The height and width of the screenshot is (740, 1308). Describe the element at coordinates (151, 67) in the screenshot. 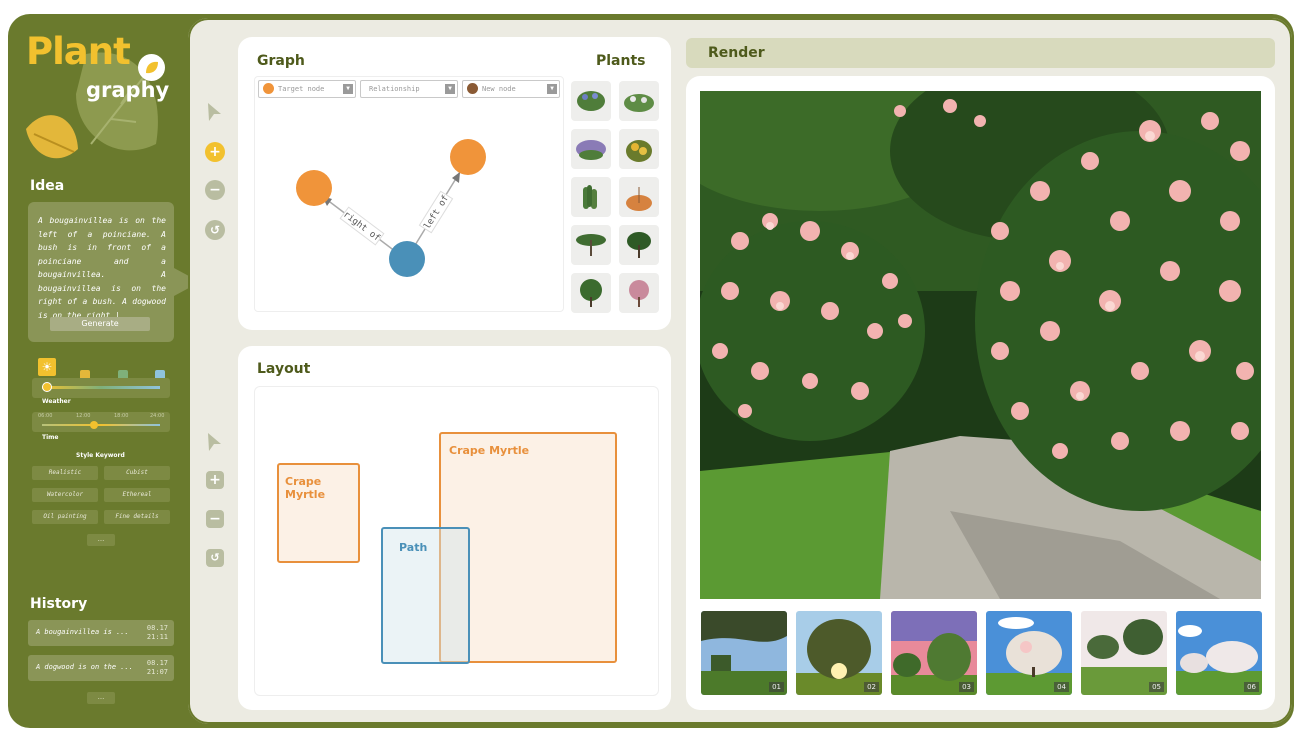

I see `logo-leaf-icon` at that location.